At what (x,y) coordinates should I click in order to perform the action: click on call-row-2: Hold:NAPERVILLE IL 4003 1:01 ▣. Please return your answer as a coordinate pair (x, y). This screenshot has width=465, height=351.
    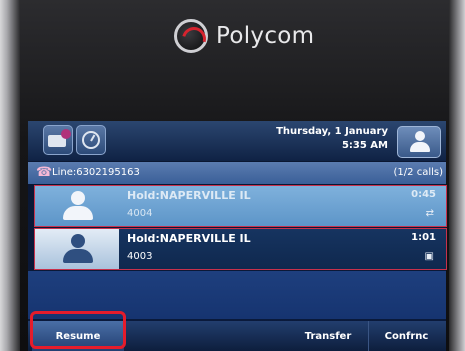
    Looking at the image, I should click on (240, 249).